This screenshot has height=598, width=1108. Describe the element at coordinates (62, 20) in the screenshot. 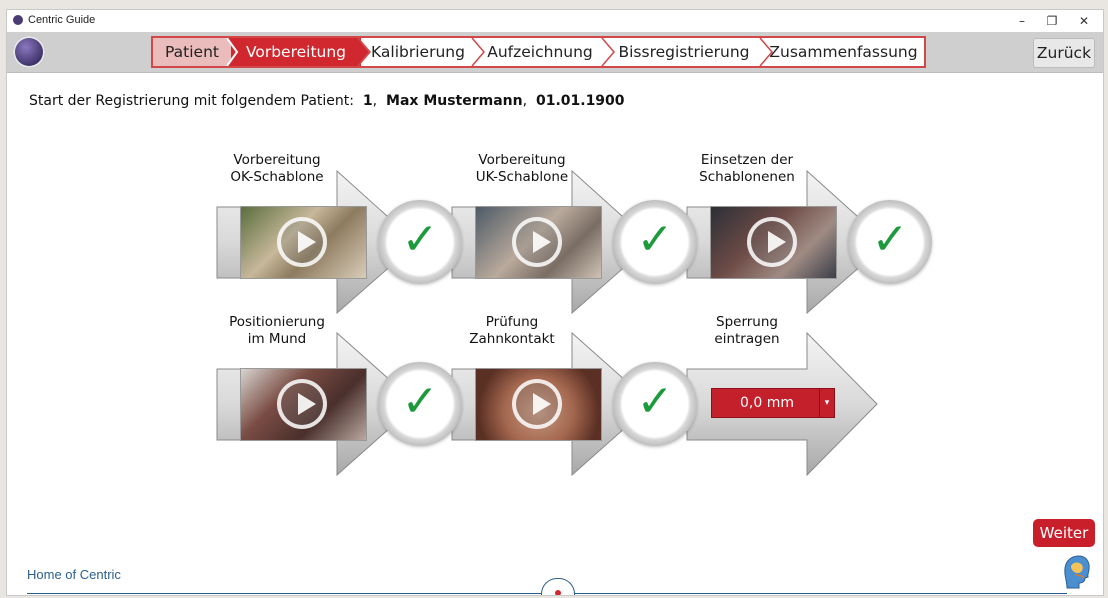

I see `window-title: Centric Guide` at that location.